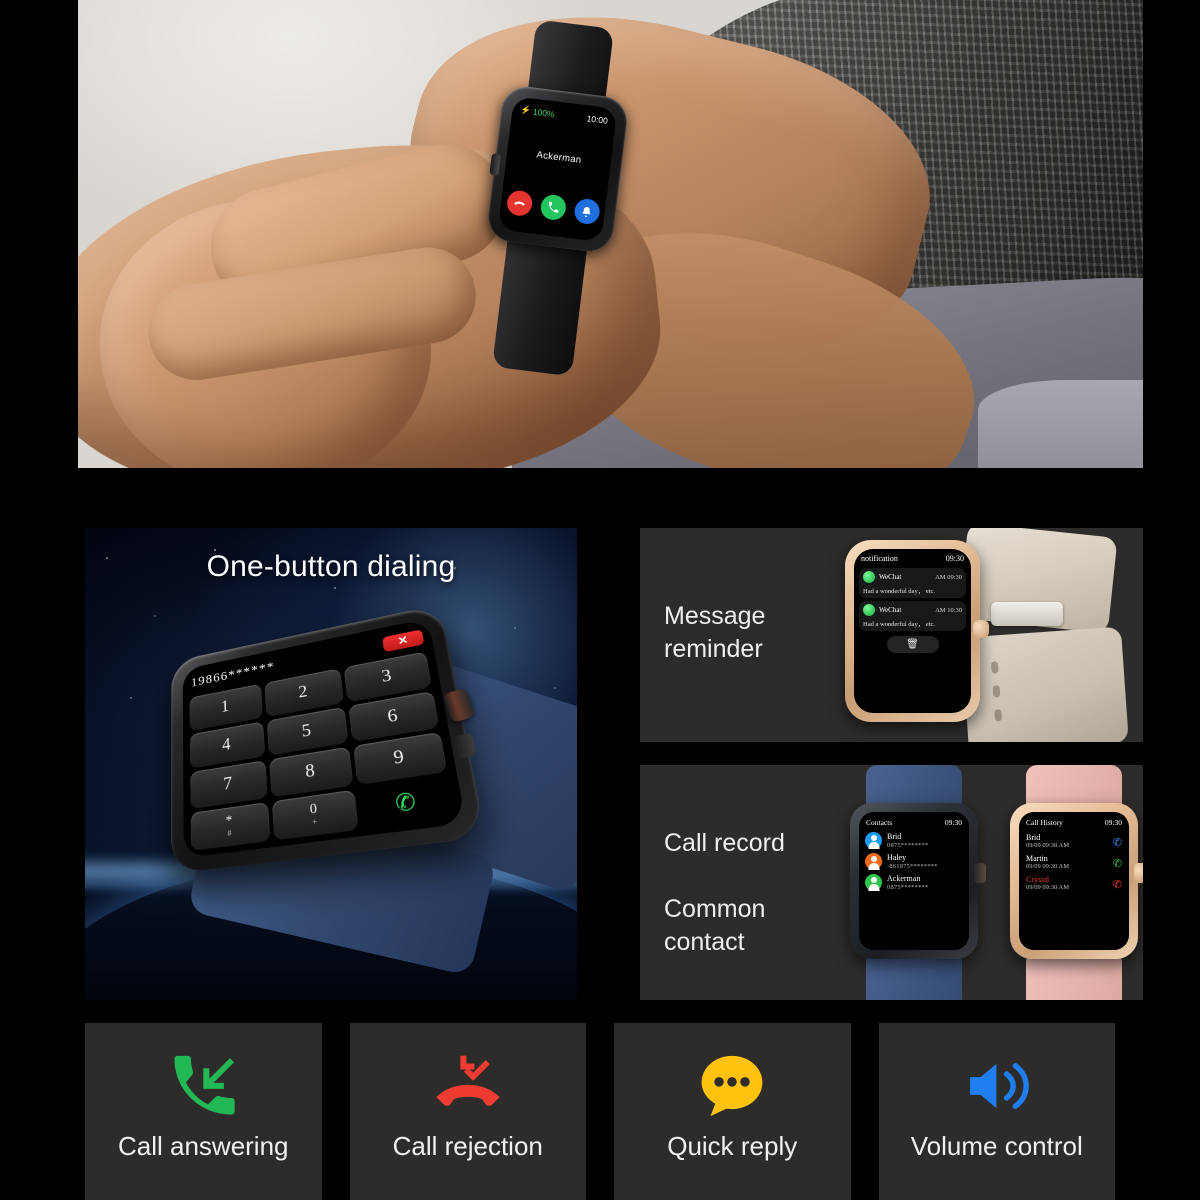  Describe the element at coordinates (953, 822) in the screenshot. I see `contacts-clock: 09:30` at that location.